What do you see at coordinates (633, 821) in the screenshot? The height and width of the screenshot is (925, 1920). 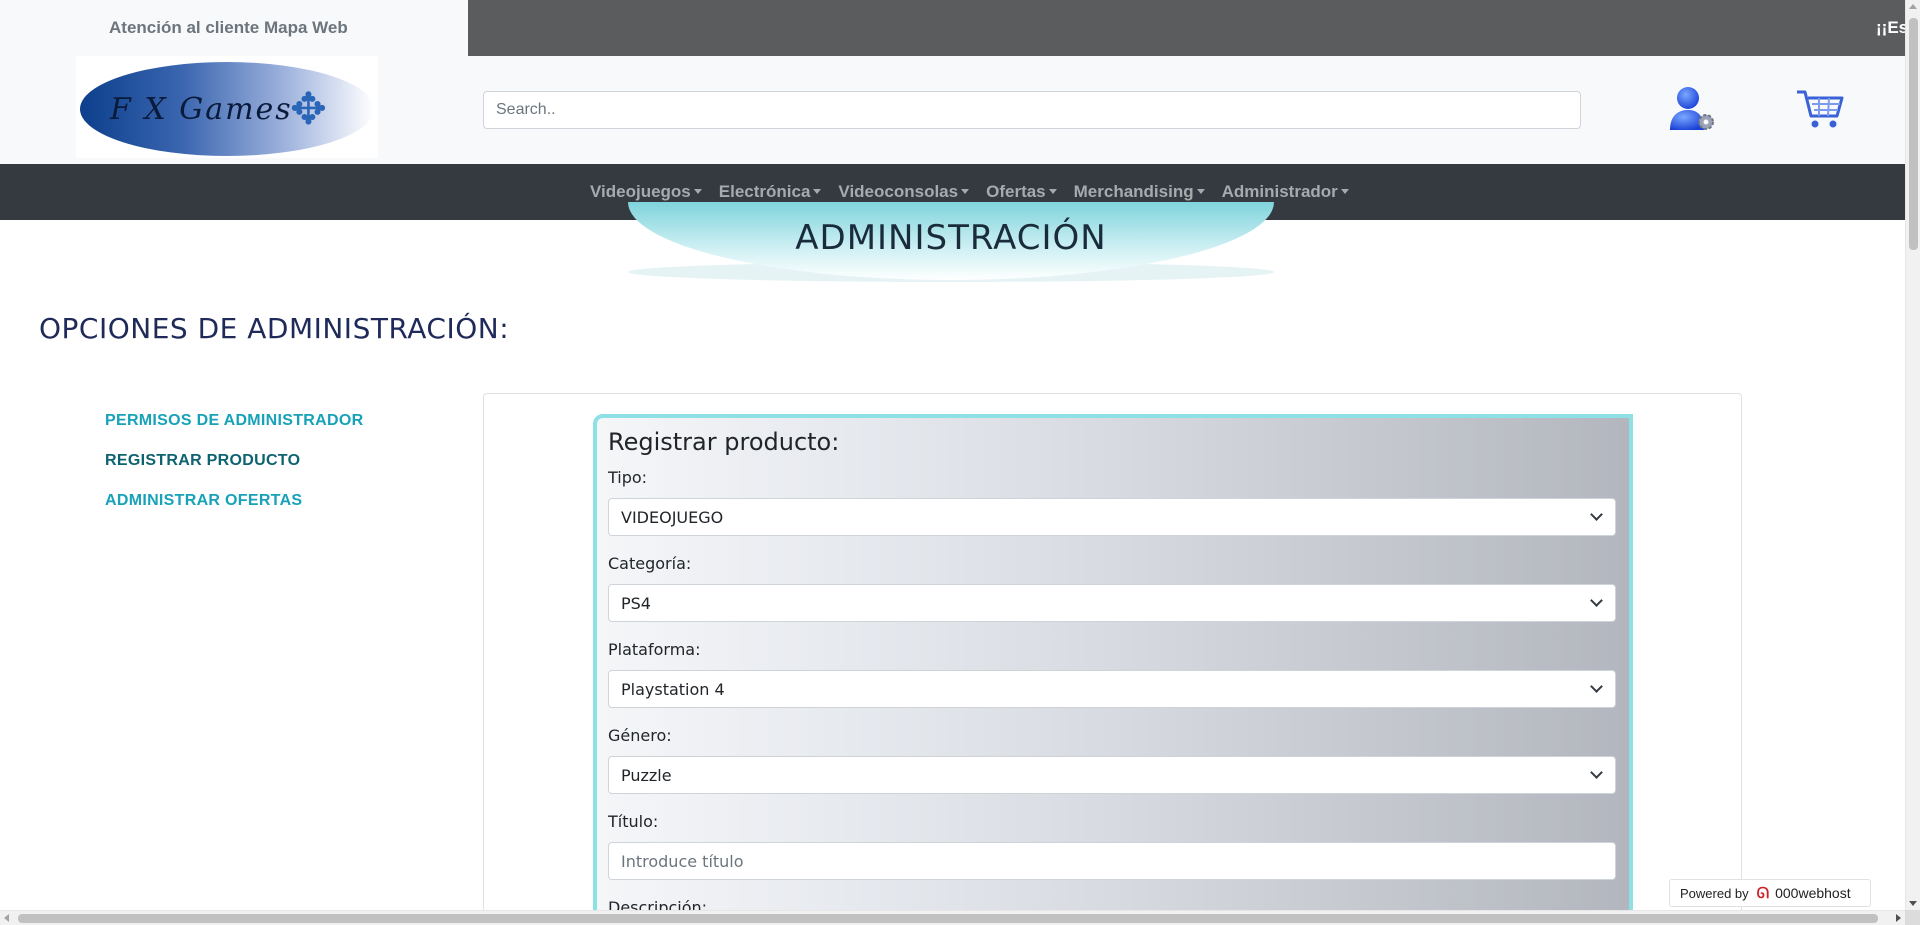 I see `title-label: Título:` at bounding box center [633, 821].